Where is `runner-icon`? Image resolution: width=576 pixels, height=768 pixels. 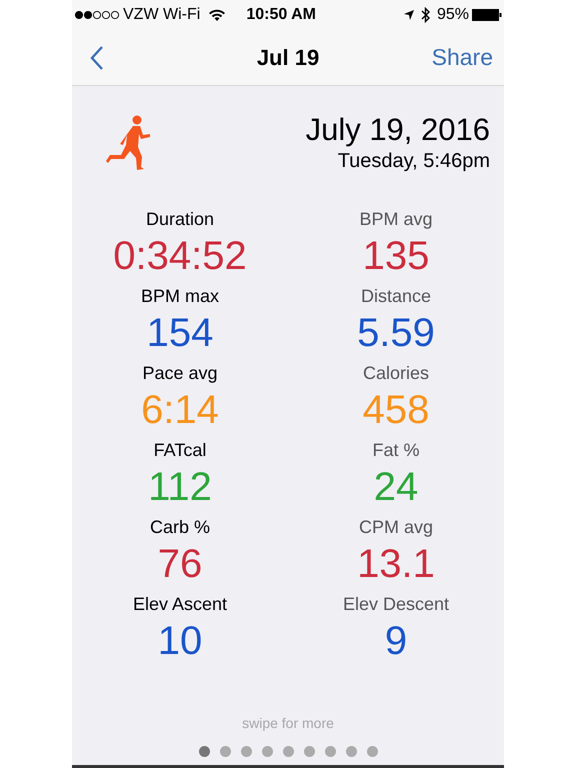 runner-icon is located at coordinates (129, 143).